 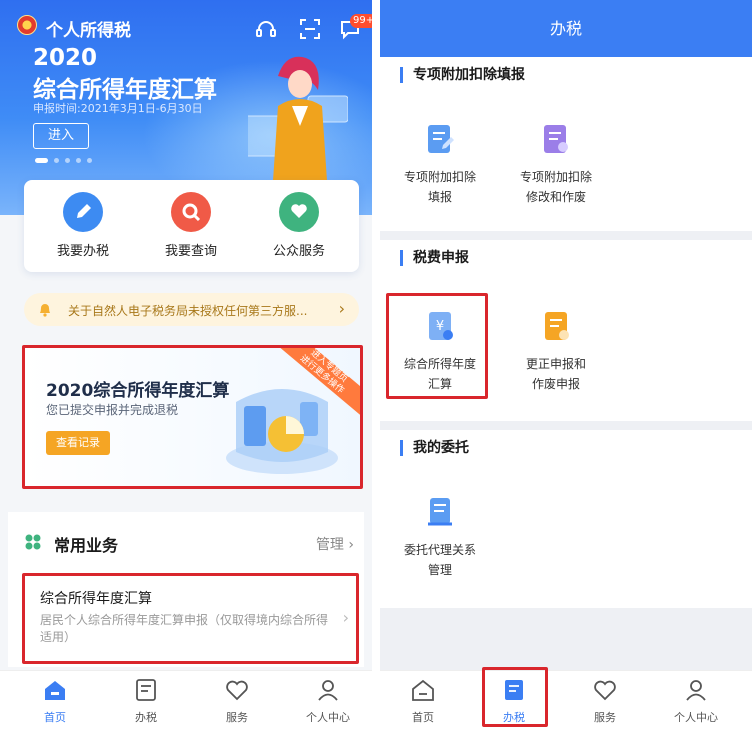 What do you see at coordinates (439, 374) in the screenshot?
I see `item-label: 综合所得年度 汇算` at bounding box center [439, 374].